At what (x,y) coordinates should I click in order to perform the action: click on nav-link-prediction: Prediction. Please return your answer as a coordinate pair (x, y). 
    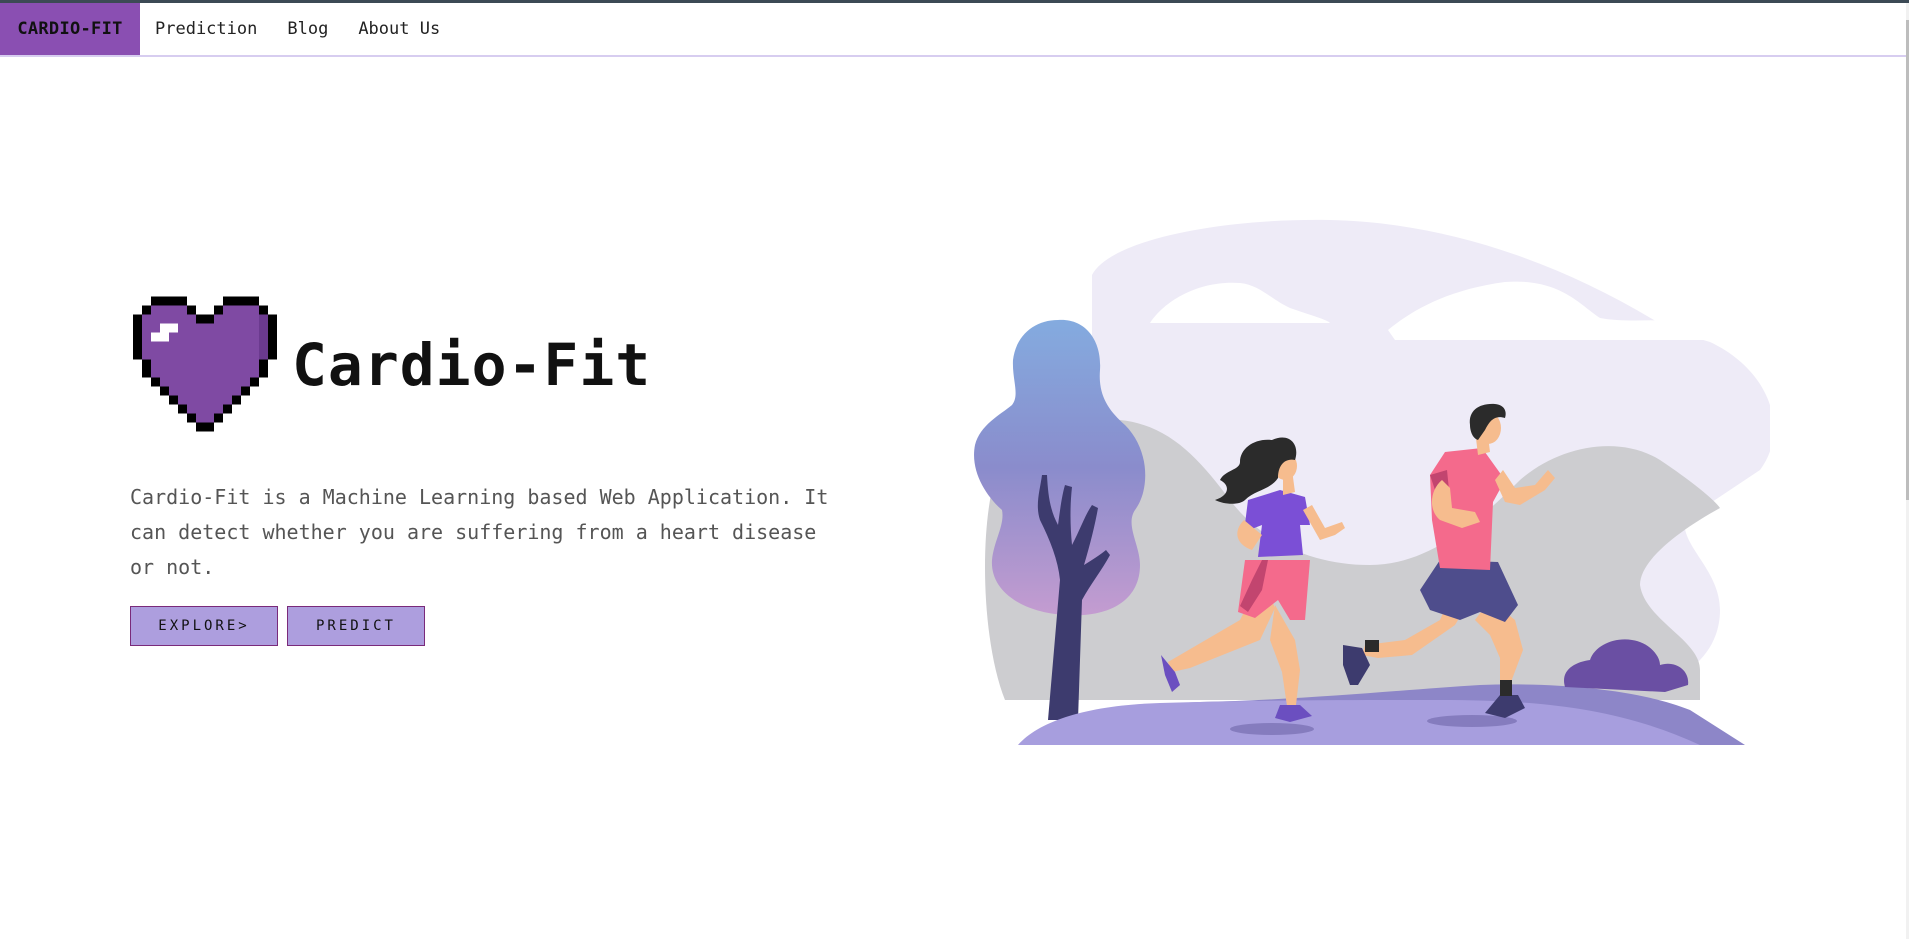
    Looking at the image, I should click on (206, 29).